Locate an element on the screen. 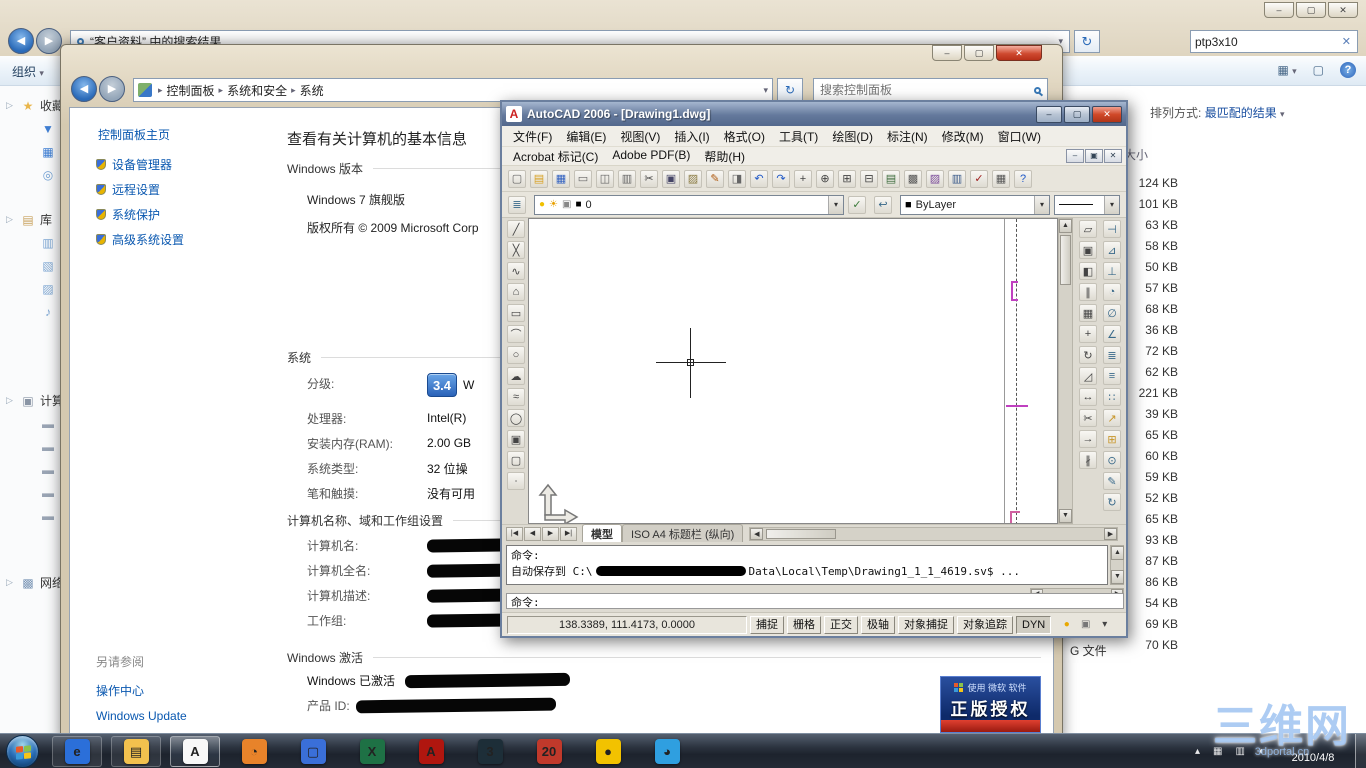 The height and width of the screenshot is (768, 1366). forward-button: ▶ is located at coordinates (49, 41).